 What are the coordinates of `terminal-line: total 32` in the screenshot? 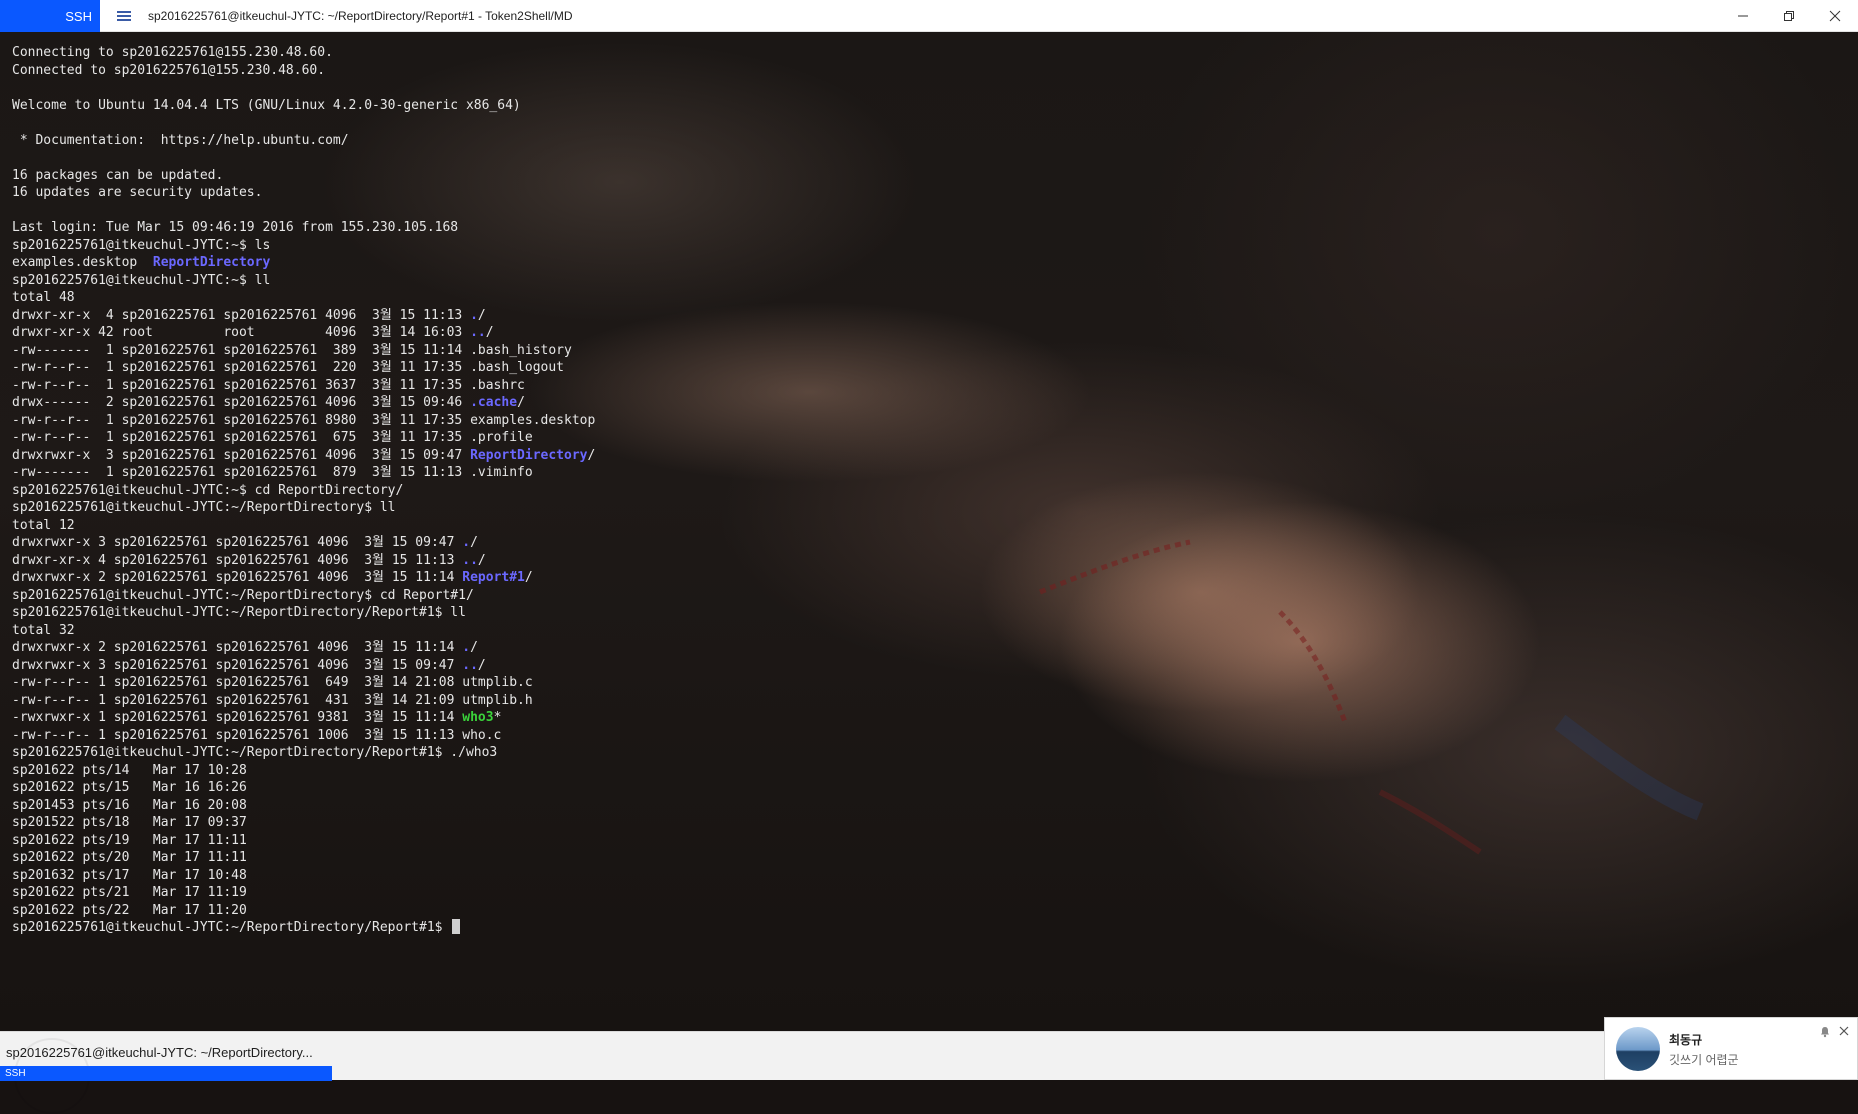 It's located at (303, 631).